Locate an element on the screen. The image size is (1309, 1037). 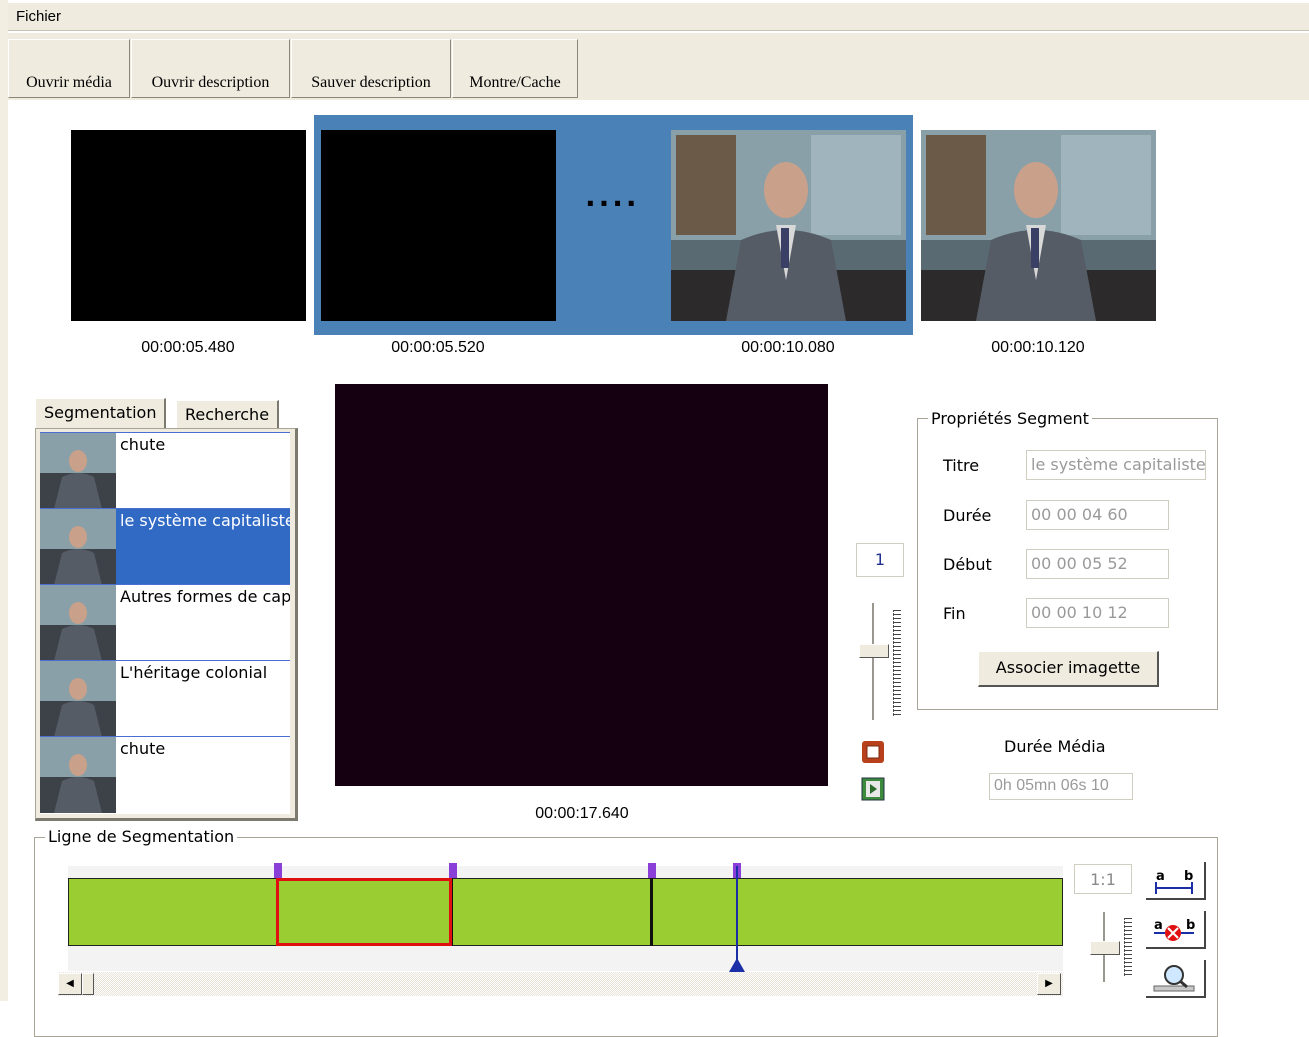
frame-timecode-1: 00:00:05.480 is located at coordinates (188, 347).